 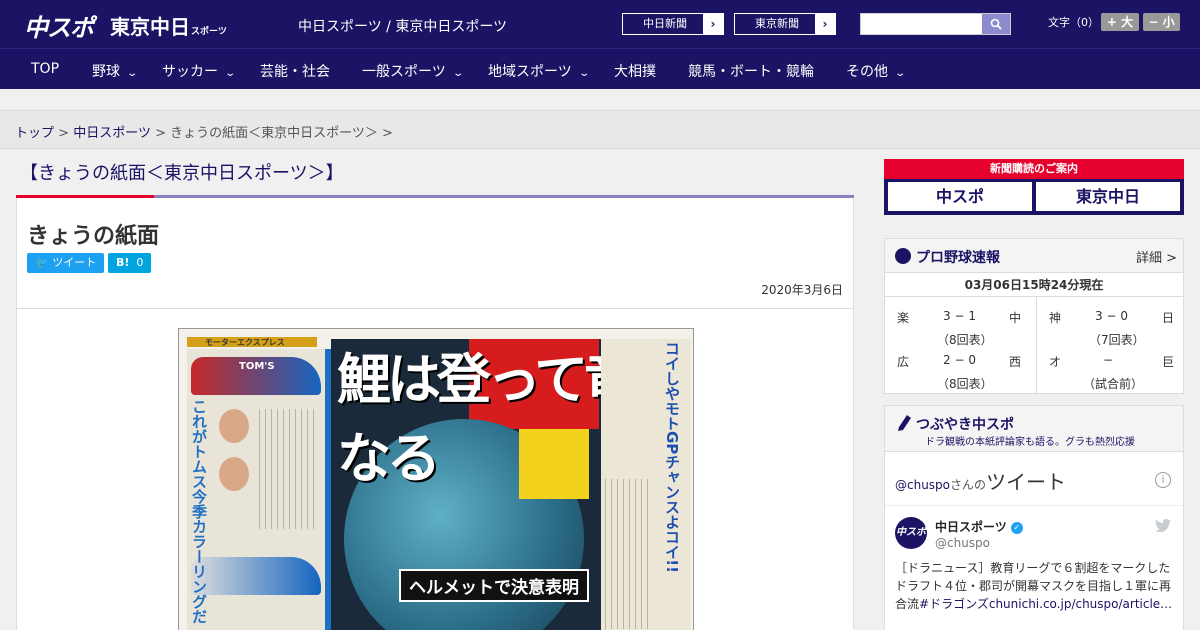 What do you see at coordinates (106, 72) in the screenshot?
I see `nav-label: 野球` at bounding box center [106, 72].